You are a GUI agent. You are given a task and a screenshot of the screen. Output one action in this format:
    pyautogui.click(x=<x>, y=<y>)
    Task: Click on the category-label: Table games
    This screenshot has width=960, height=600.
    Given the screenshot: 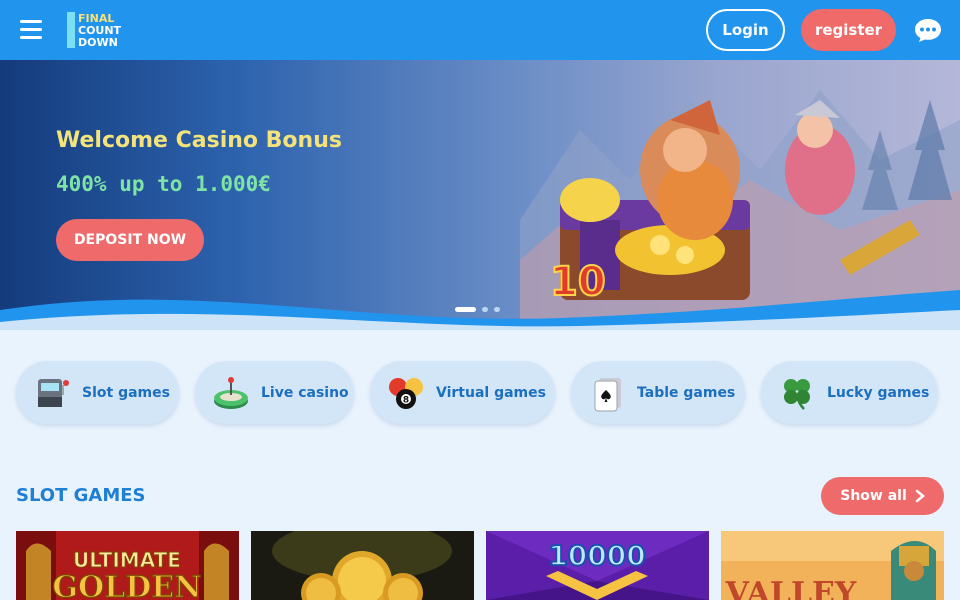 What is the action you would take?
    pyautogui.click(x=686, y=392)
    